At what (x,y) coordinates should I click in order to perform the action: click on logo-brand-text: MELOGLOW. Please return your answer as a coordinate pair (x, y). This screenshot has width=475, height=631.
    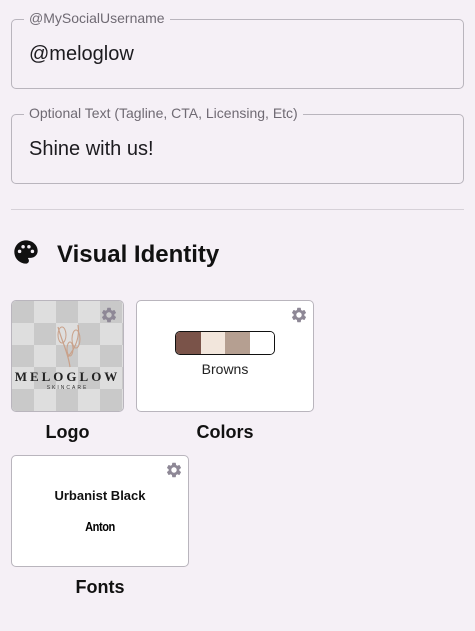
    Looking at the image, I should click on (67, 376).